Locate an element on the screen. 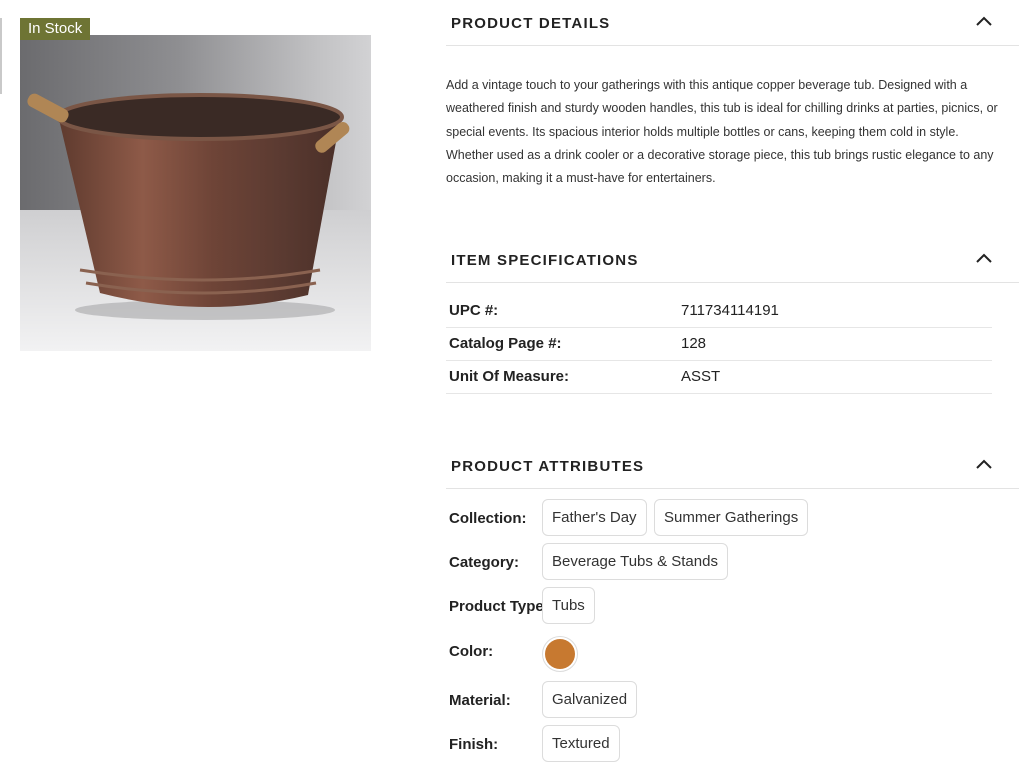 The height and width of the screenshot is (781, 1024). color-swatch-button is located at coordinates (560, 654).